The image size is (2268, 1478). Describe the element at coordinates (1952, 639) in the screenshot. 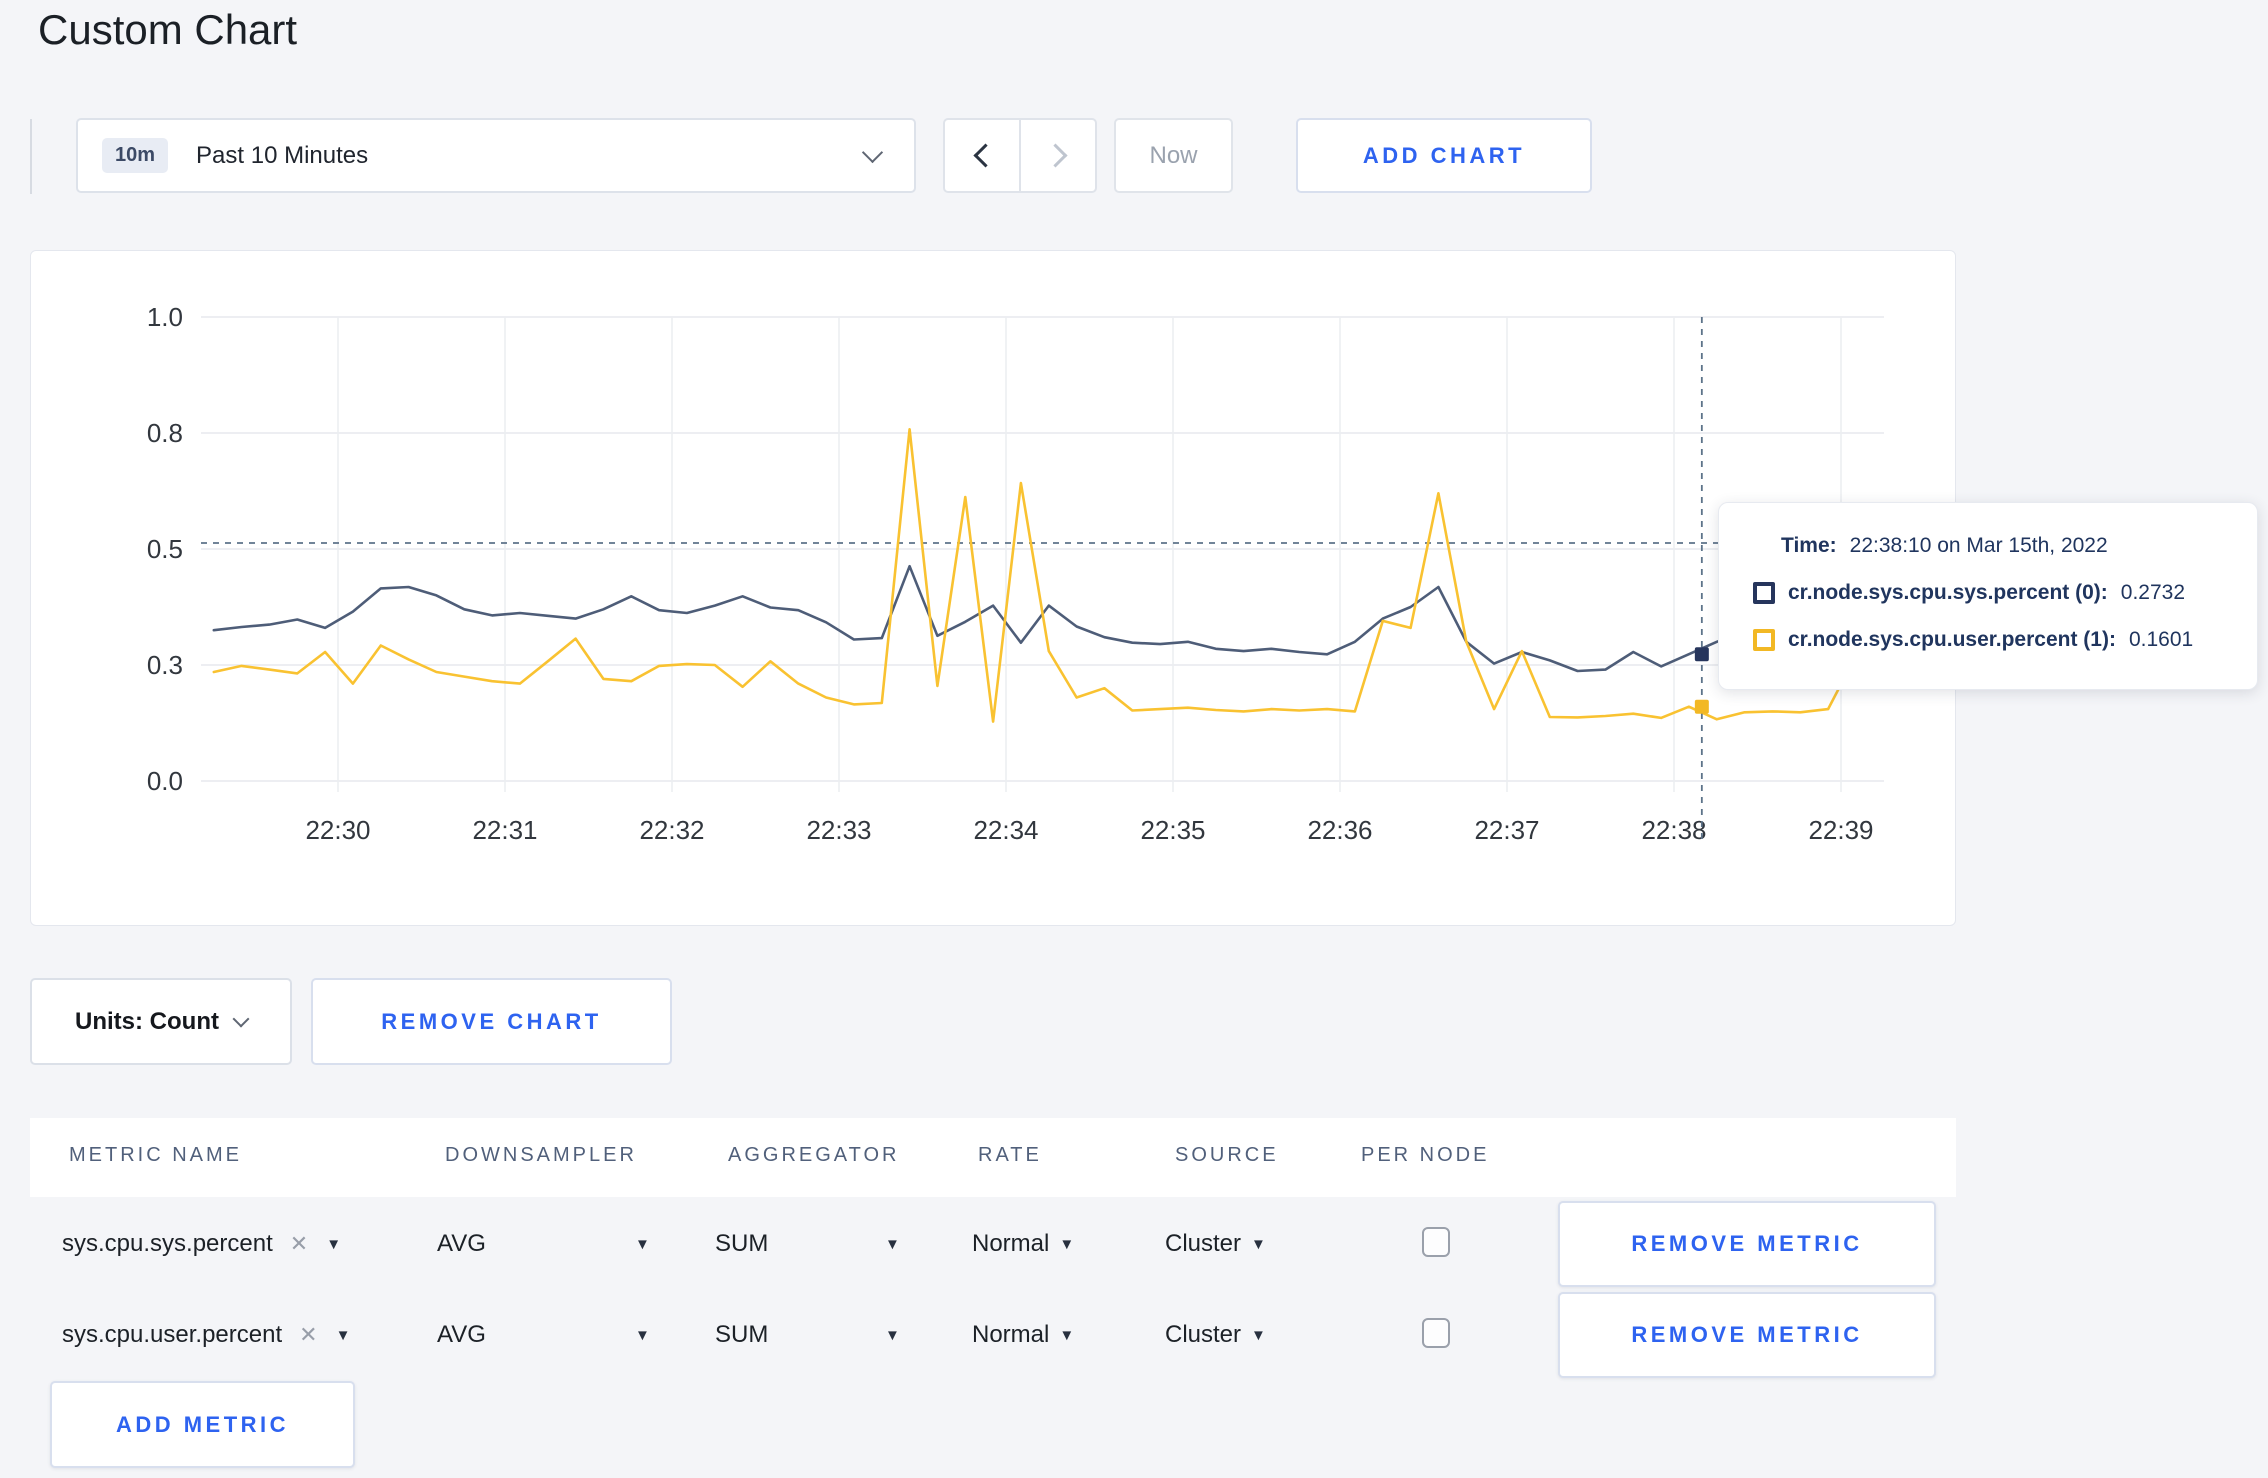

I see `tooltip-series-label: cr.node.sys.cpu.user.percent (1):` at that location.